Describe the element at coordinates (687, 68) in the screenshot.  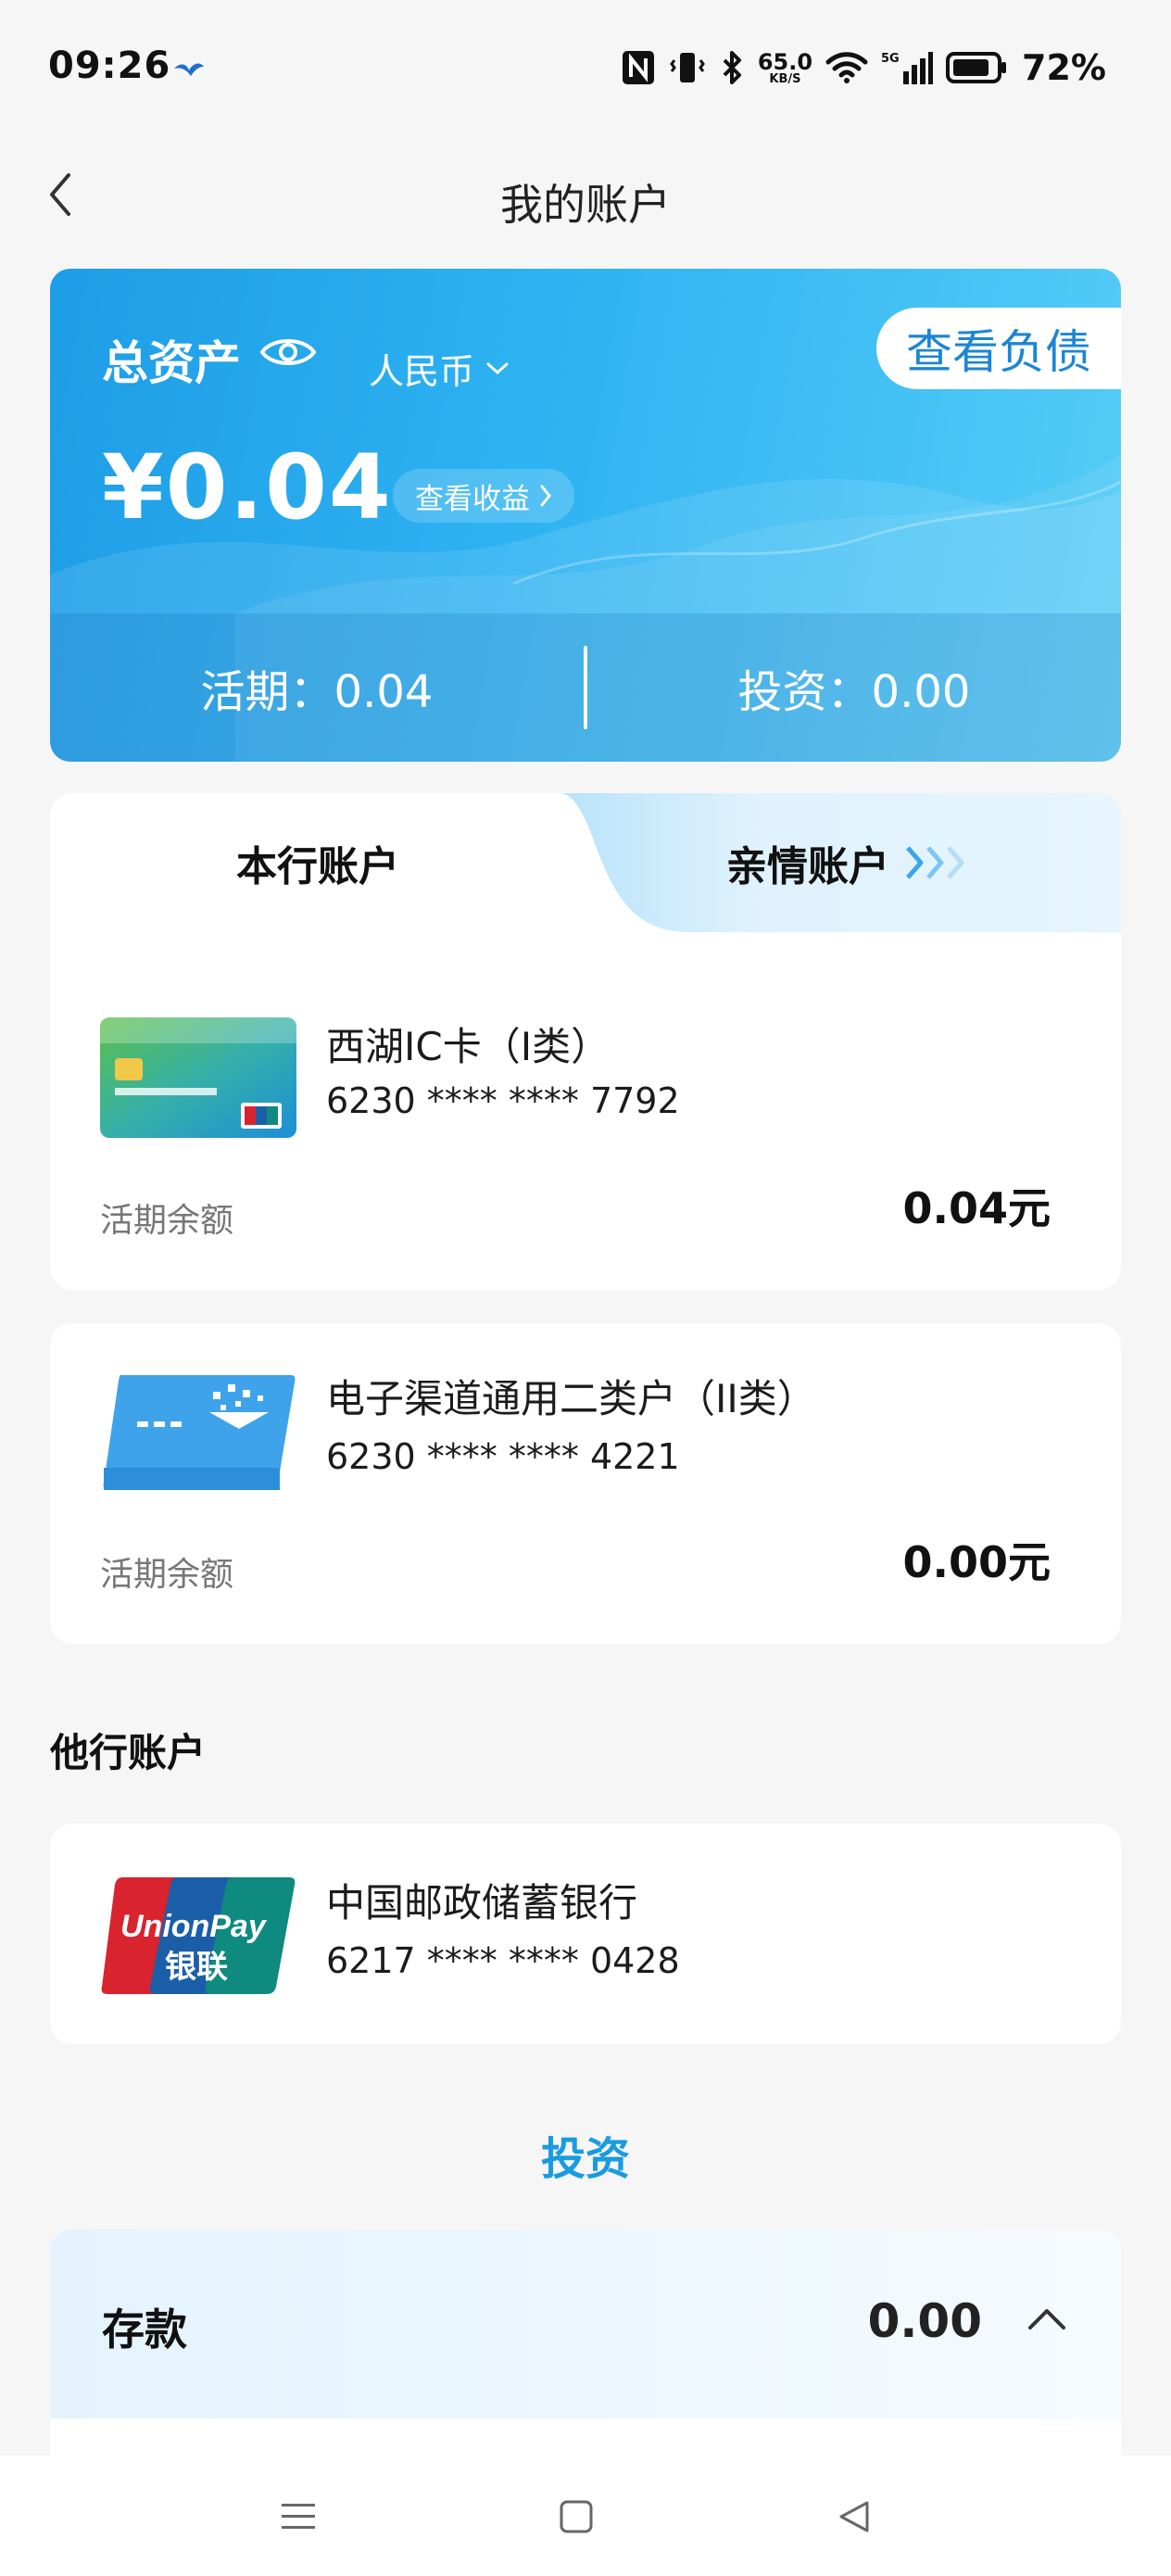
I see `vibrate-icon` at that location.